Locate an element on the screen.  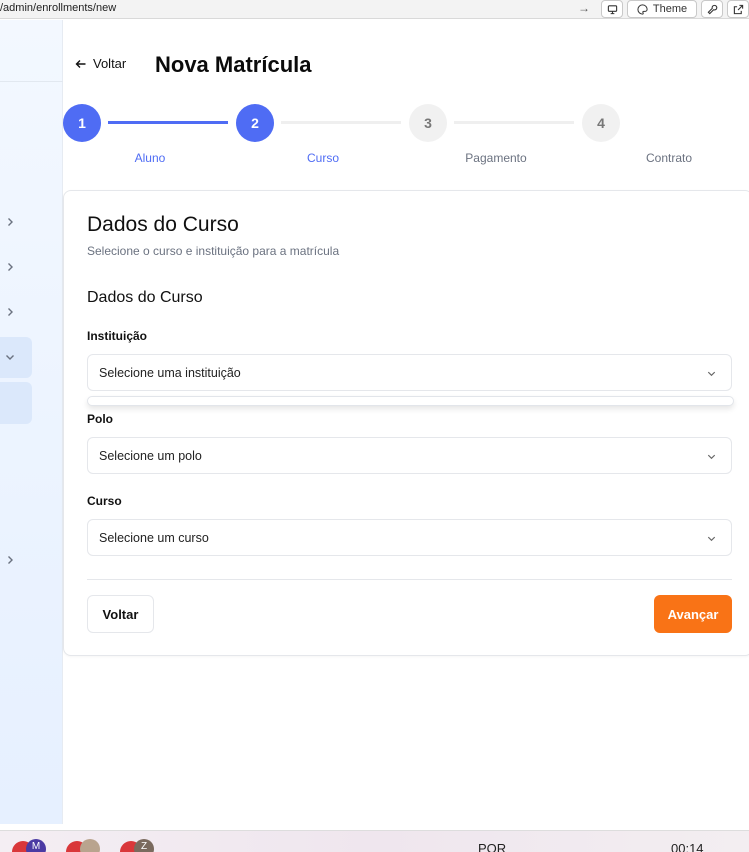
go-arrow-icon: → is located at coordinates (584, 8).